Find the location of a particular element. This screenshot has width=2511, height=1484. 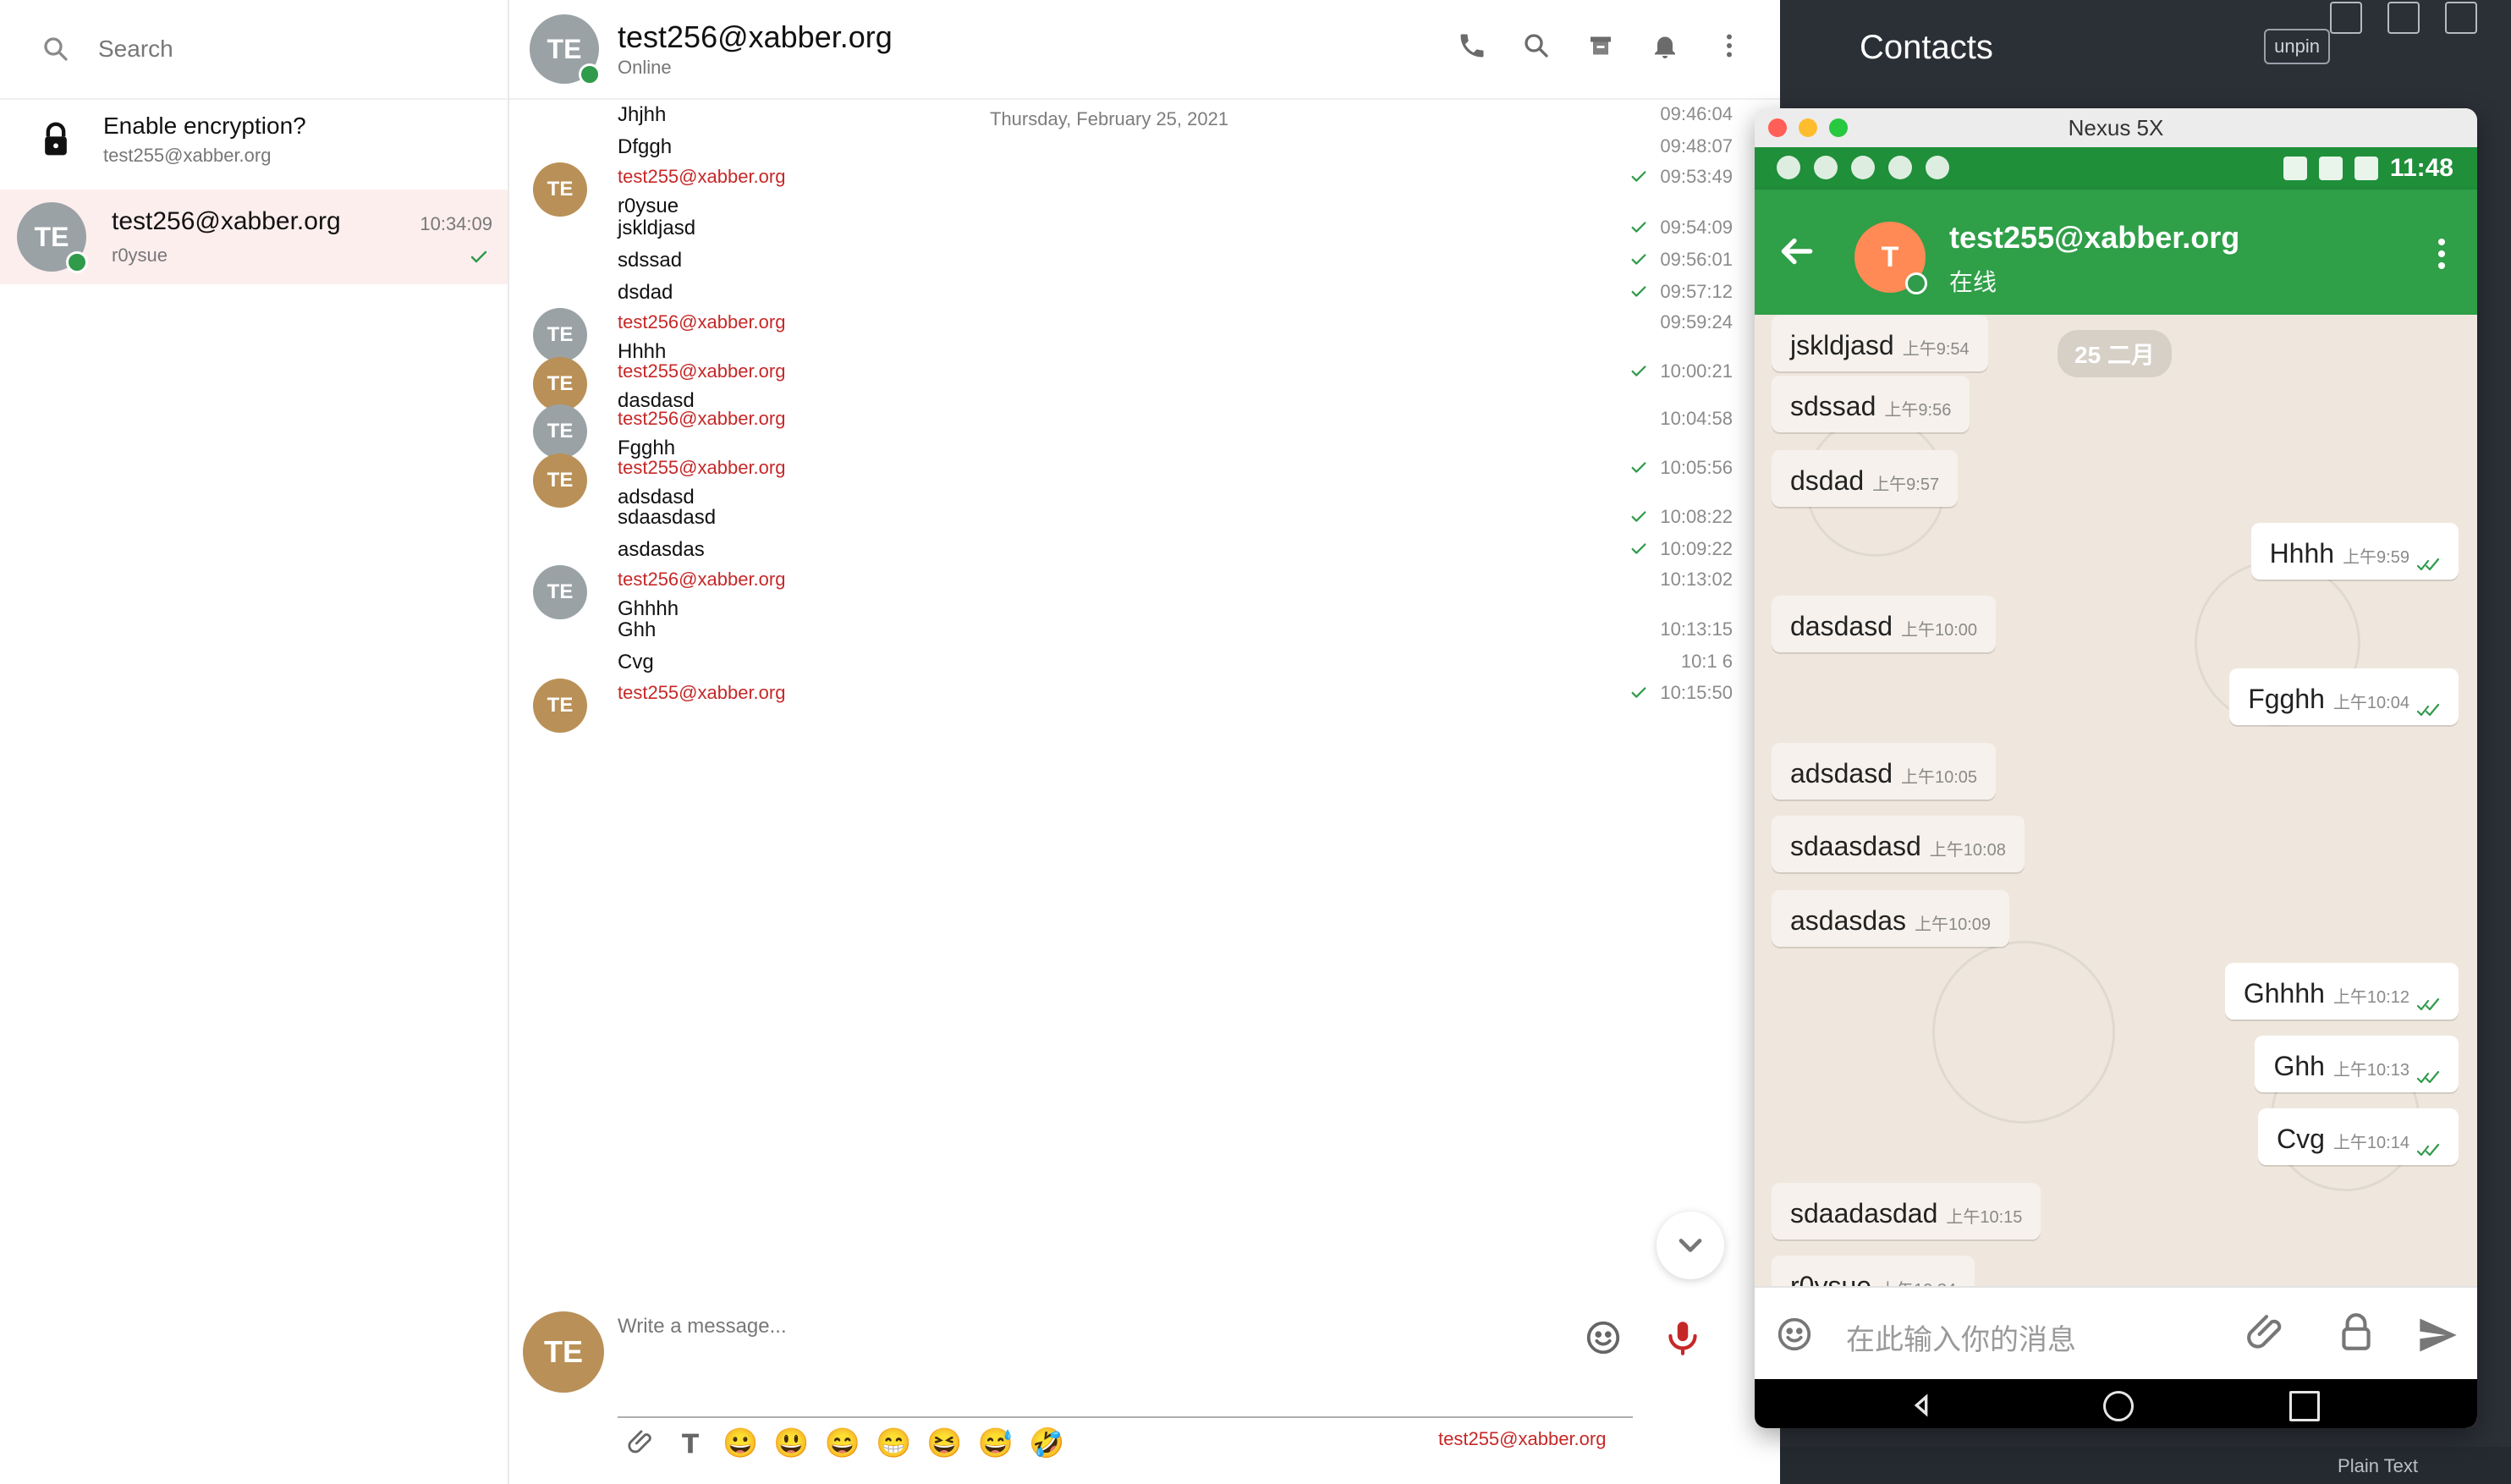

emoji-button: 😃 is located at coordinates (791, 1443).